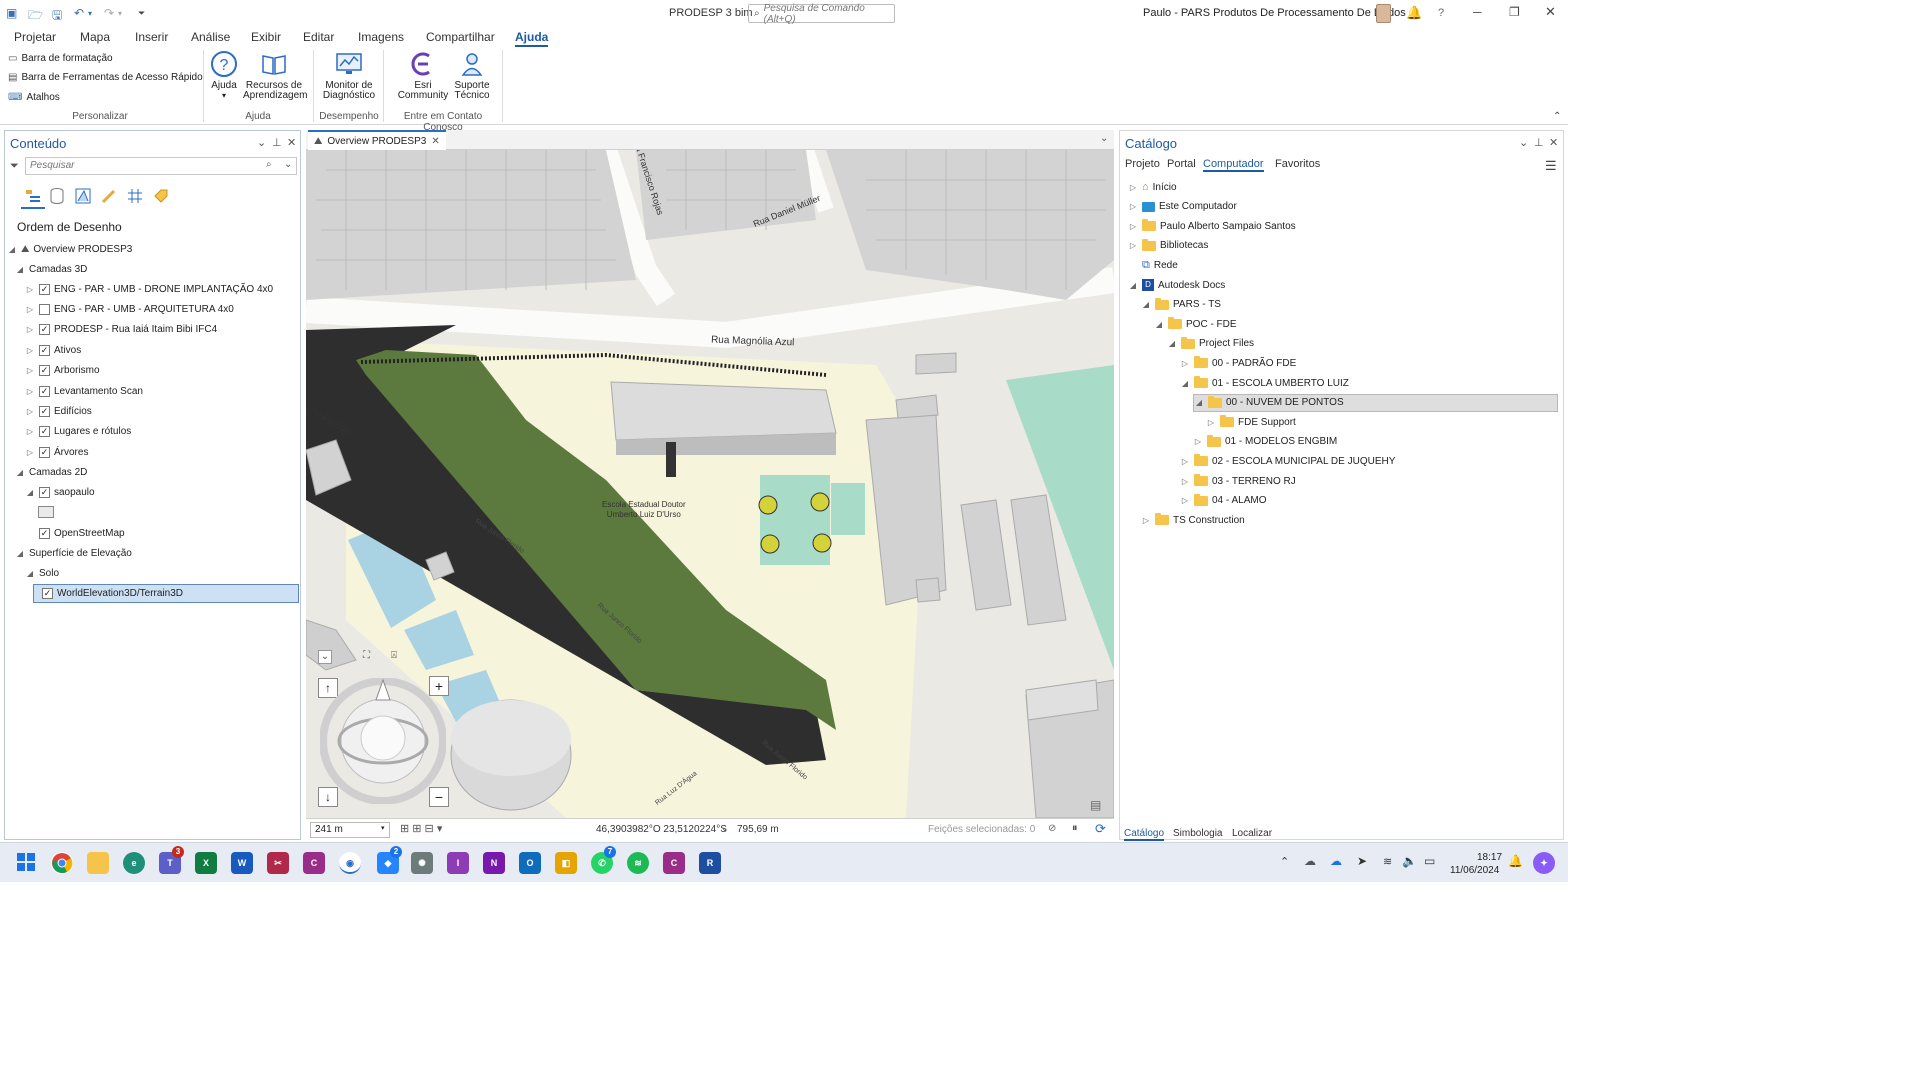  I want to click on snipping-icon: ✂, so click(278, 863).